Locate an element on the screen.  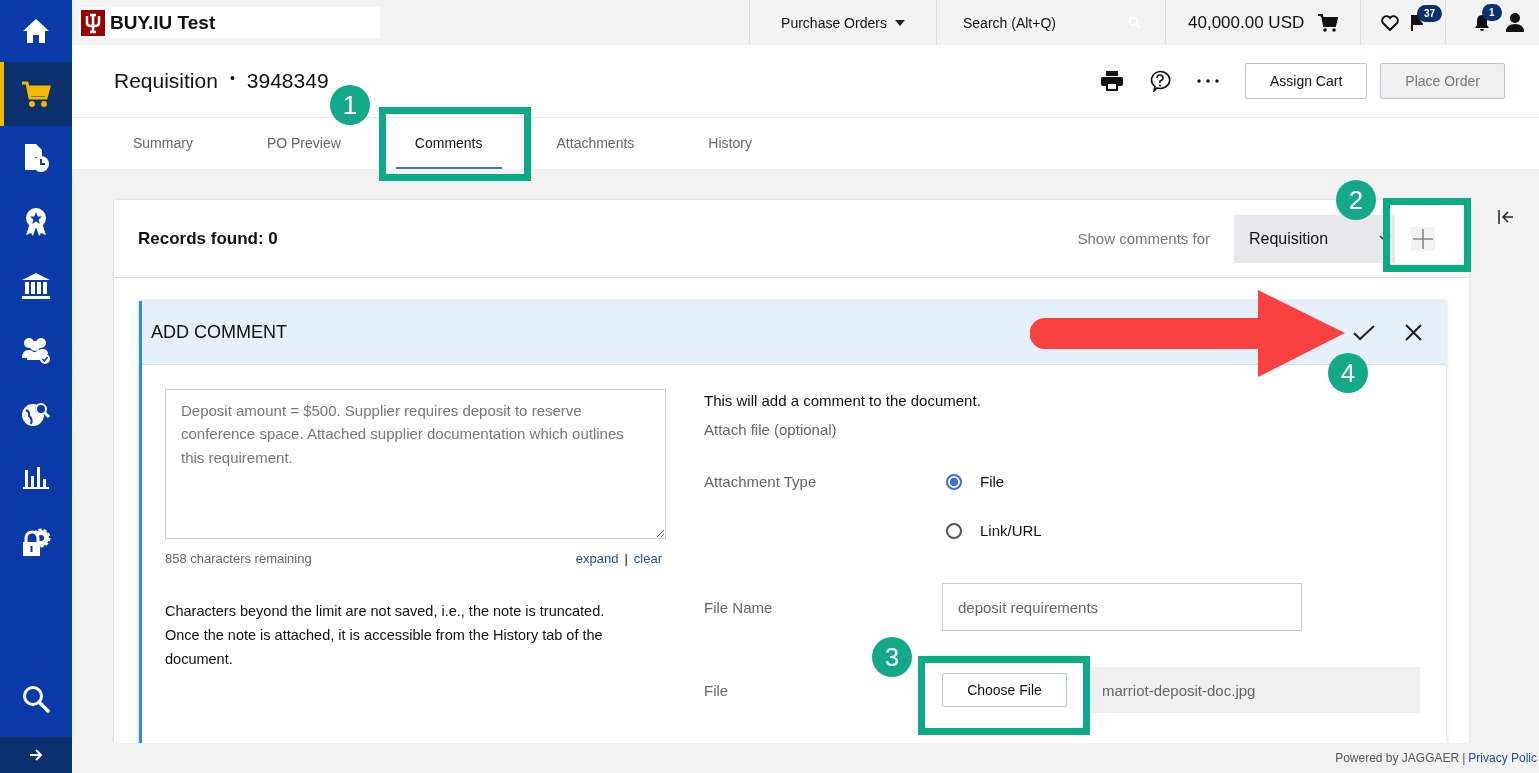
users-check-icon is located at coordinates (36, 350).